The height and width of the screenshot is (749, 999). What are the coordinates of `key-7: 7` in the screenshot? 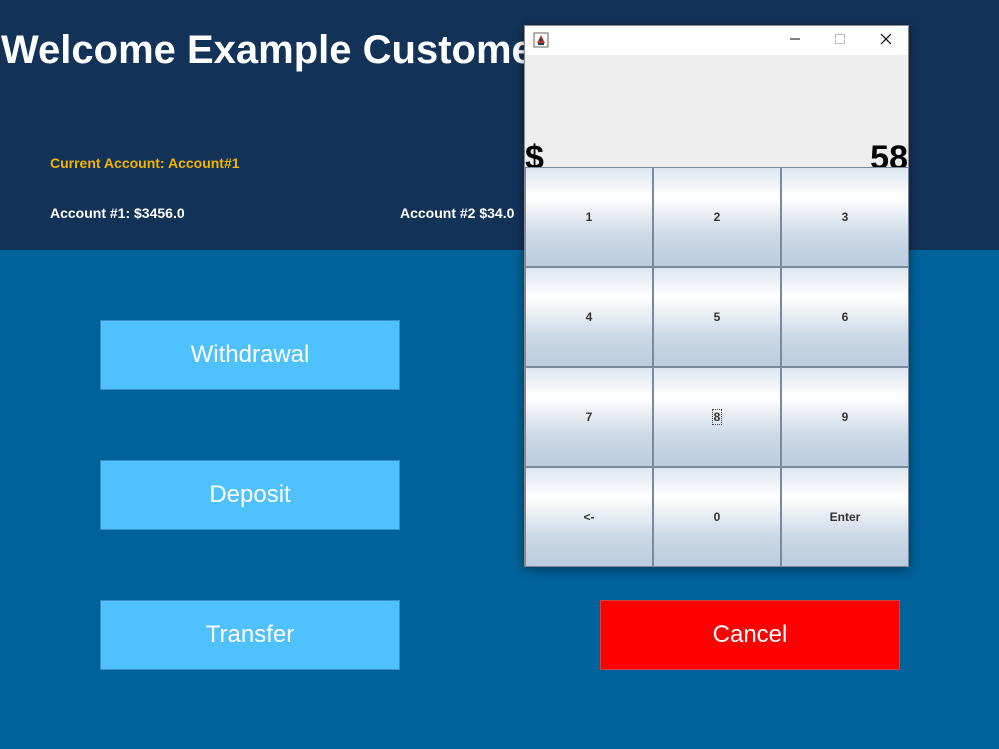 It's located at (589, 417).